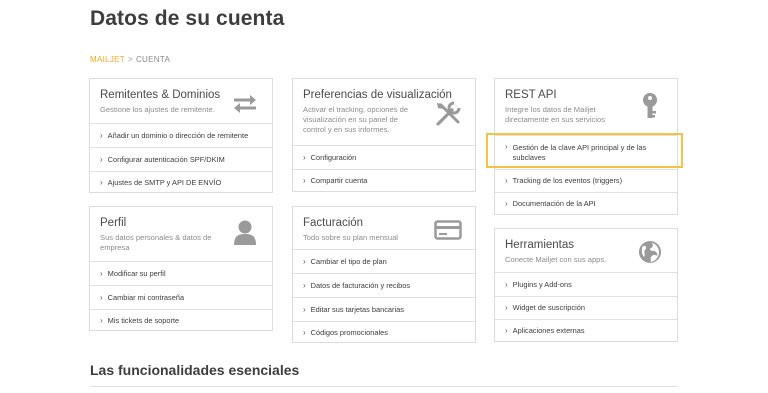 This screenshot has width=768, height=393. I want to click on link-spf-dkim: › Configurar autenticación SPF/DKIM, so click(181, 159).